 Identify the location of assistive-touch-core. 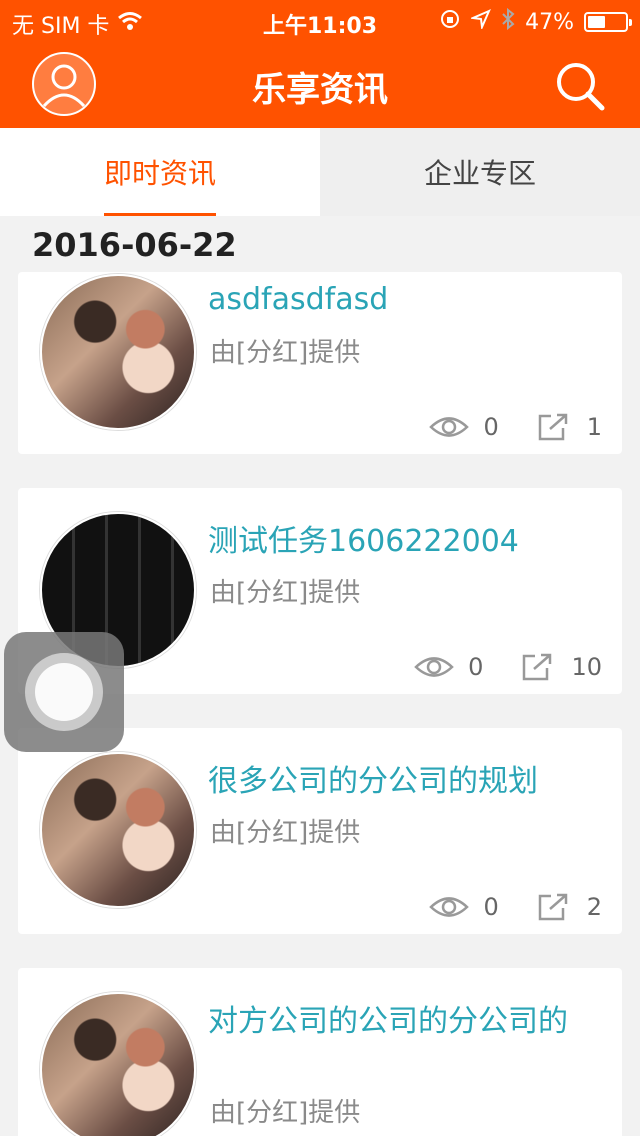
(64, 692).